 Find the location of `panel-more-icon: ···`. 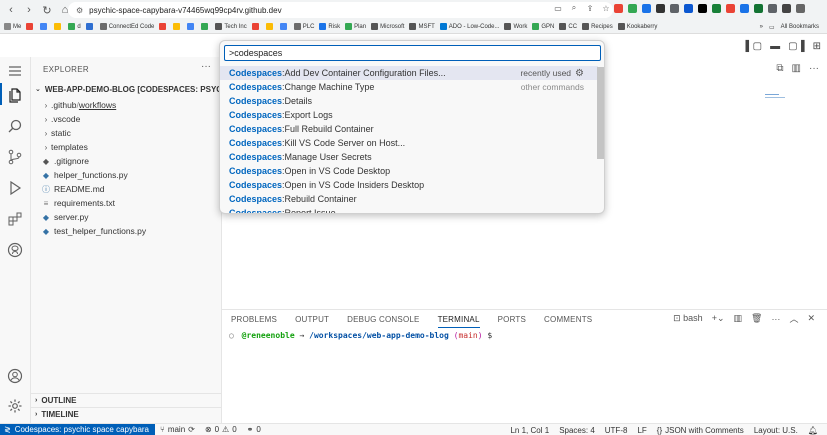

panel-more-icon: ··· is located at coordinates (775, 319).